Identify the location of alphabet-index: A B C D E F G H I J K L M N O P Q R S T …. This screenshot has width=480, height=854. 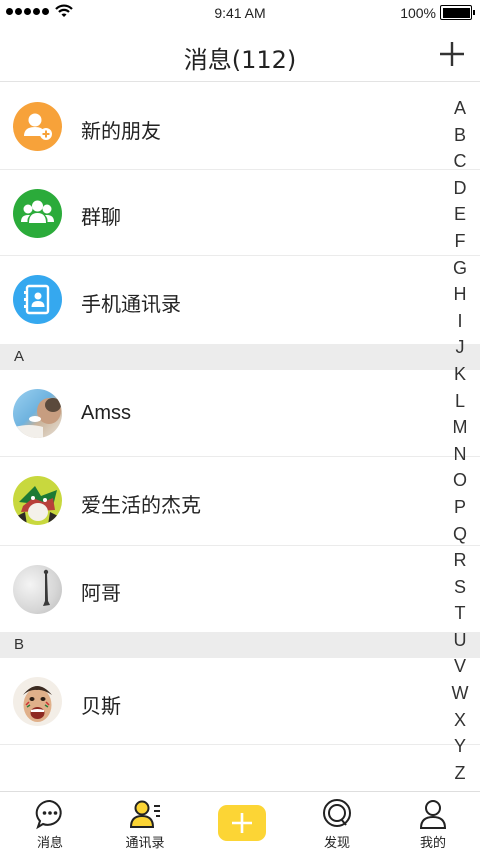
(460, 440).